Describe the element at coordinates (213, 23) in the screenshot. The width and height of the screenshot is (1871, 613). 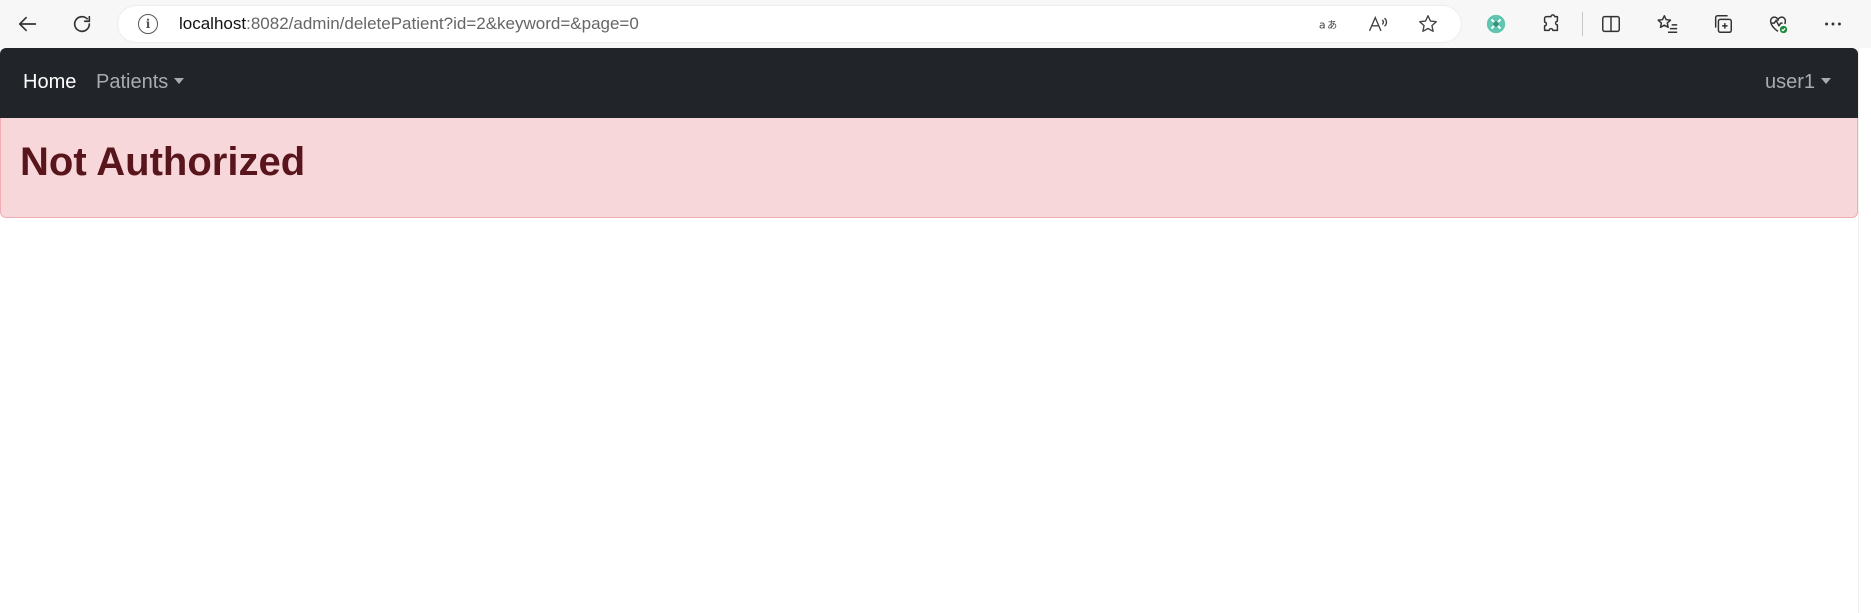
I see `url-host: localhost` at that location.